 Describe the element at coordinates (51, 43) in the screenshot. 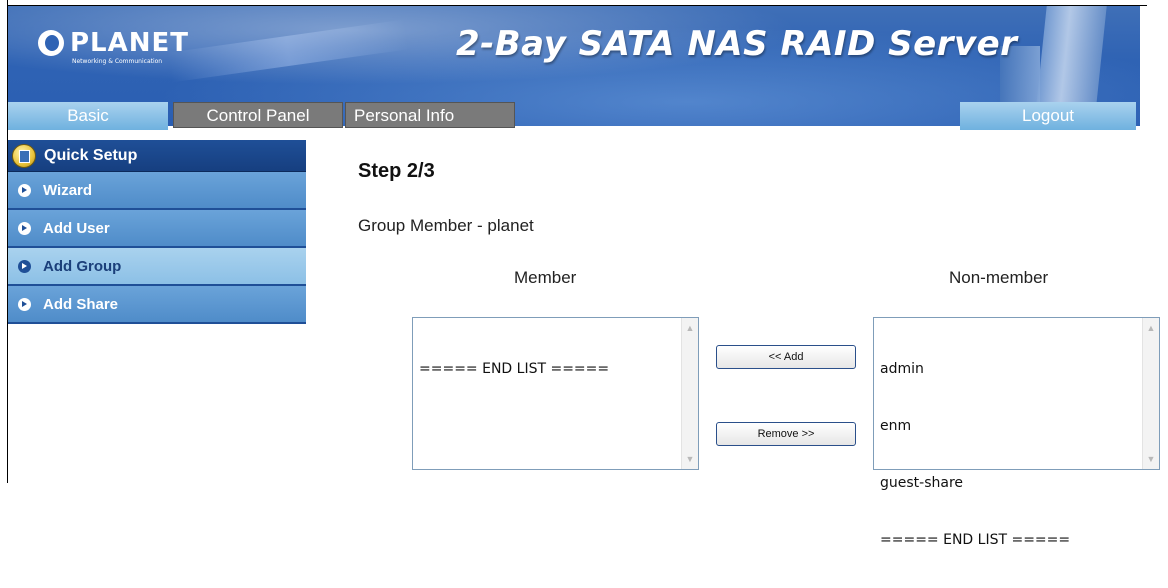

I see `planet-logo-icon` at that location.